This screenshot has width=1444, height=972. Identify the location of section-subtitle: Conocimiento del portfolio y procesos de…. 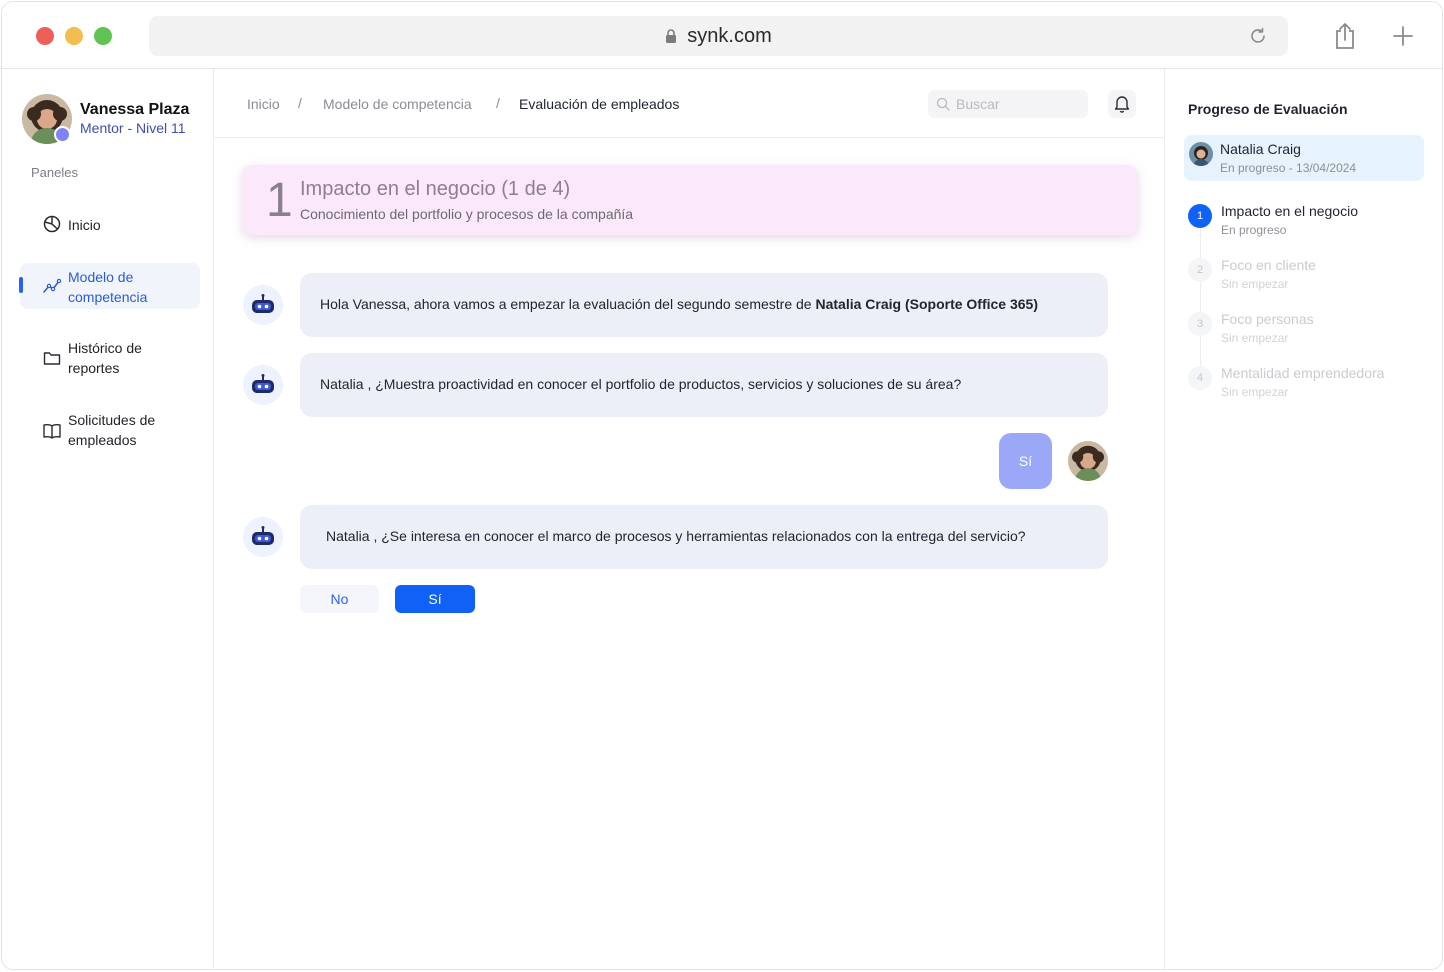
(467, 214).